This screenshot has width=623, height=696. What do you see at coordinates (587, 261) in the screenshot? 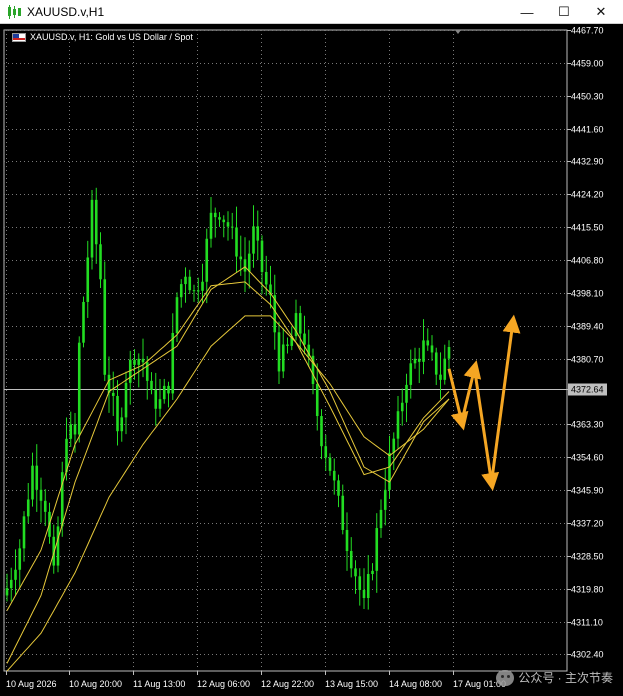
I see `y-tick-label: 4406.80` at bounding box center [587, 261].